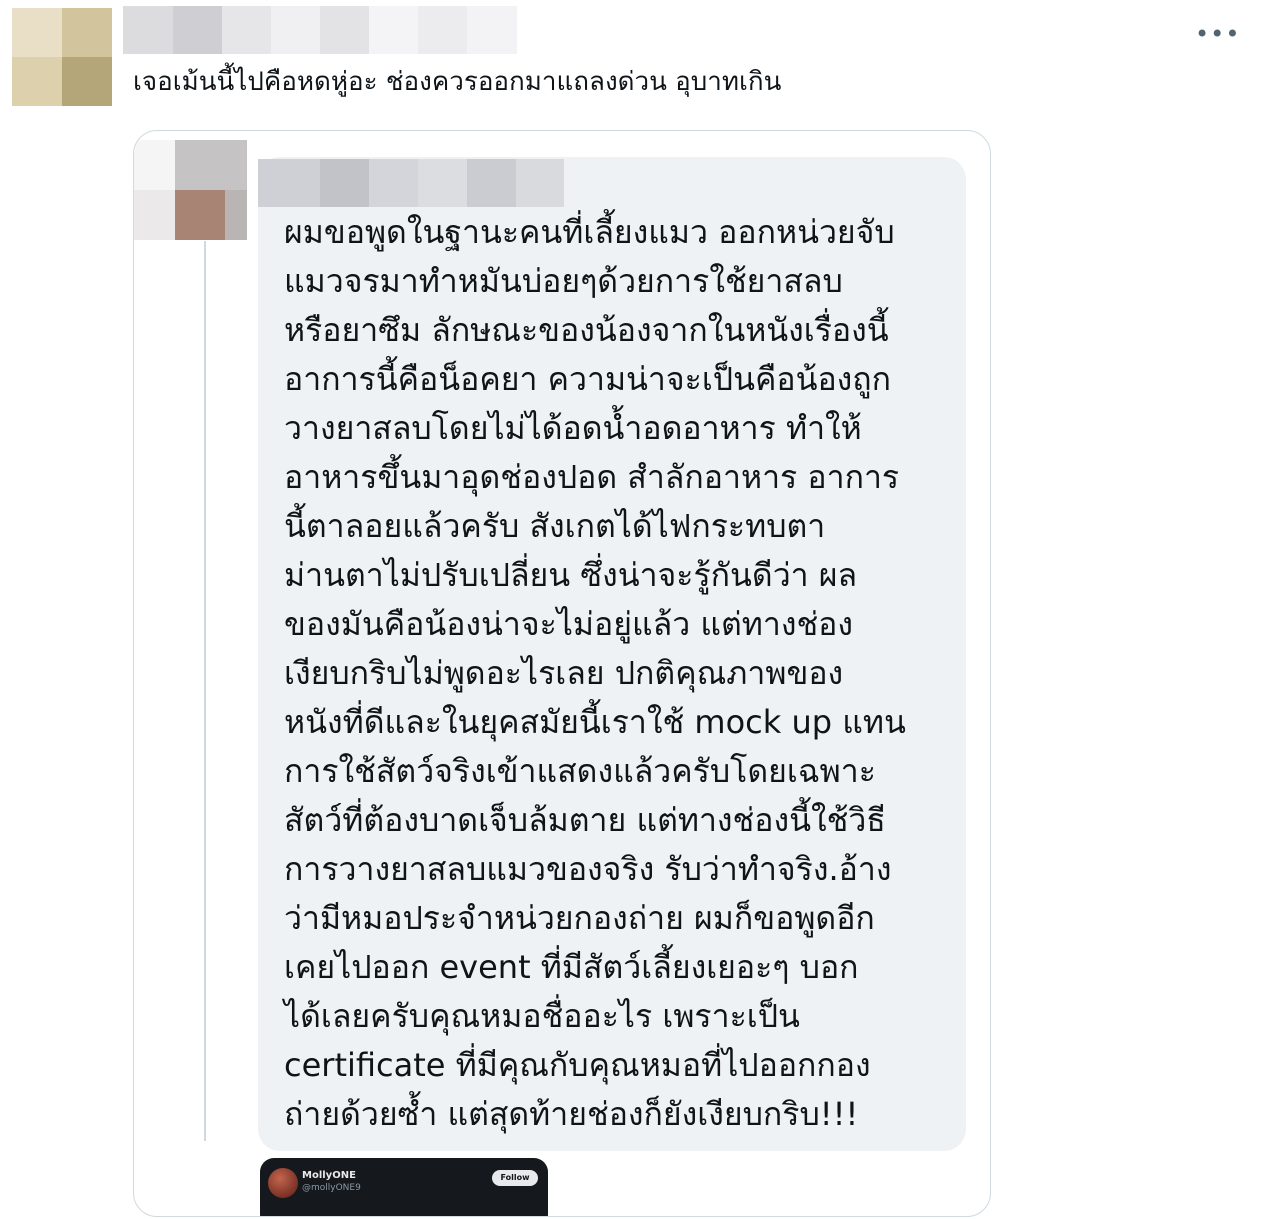 The width and height of the screenshot is (1280, 1219). What do you see at coordinates (589, 232) in the screenshot?
I see `comment-line: ผมขอพูดในฐานะคนที่เลี้ยงแมว ออกหน่วยจับ` at bounding box center [589, 232].